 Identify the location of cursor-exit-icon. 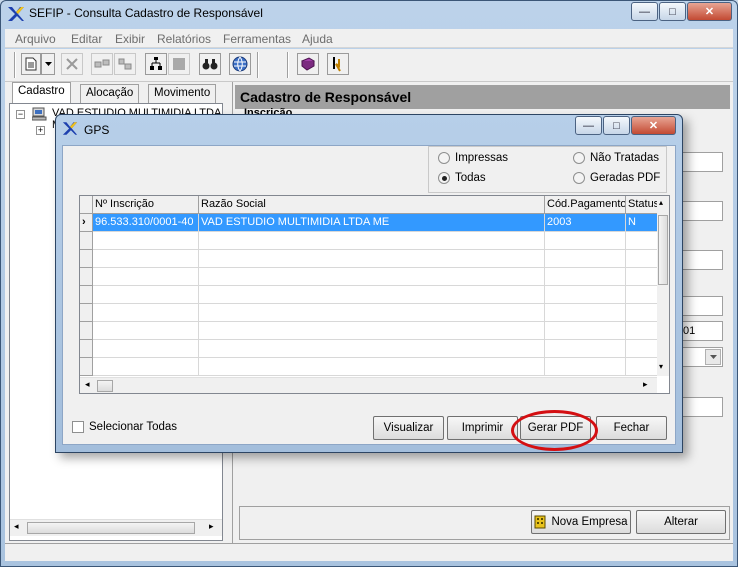
(338, 64).